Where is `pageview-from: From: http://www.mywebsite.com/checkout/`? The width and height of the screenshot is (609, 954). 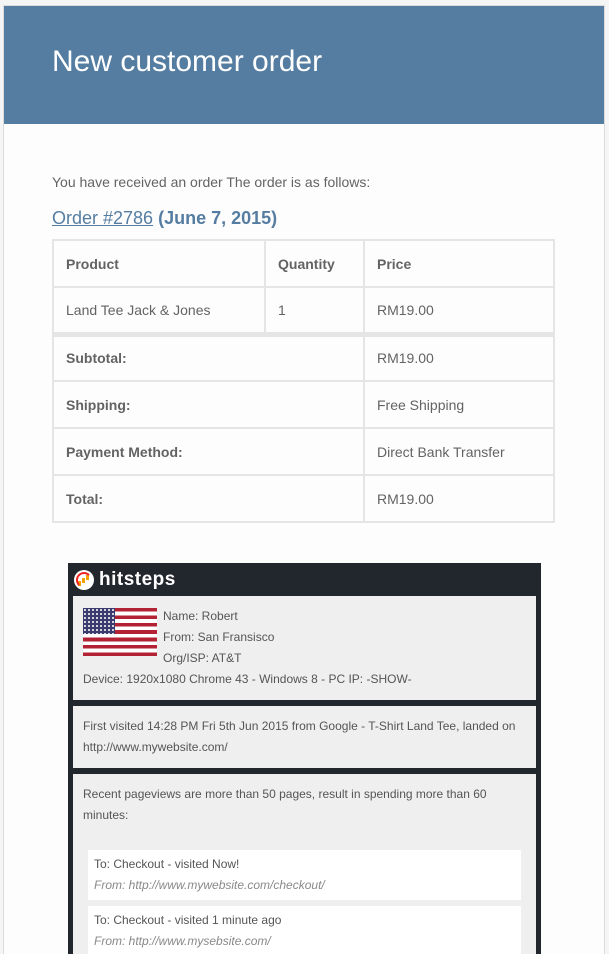 pageview-from: From: http://www.mywebsite.com/checkout/ is located at coordinates (209, 885).